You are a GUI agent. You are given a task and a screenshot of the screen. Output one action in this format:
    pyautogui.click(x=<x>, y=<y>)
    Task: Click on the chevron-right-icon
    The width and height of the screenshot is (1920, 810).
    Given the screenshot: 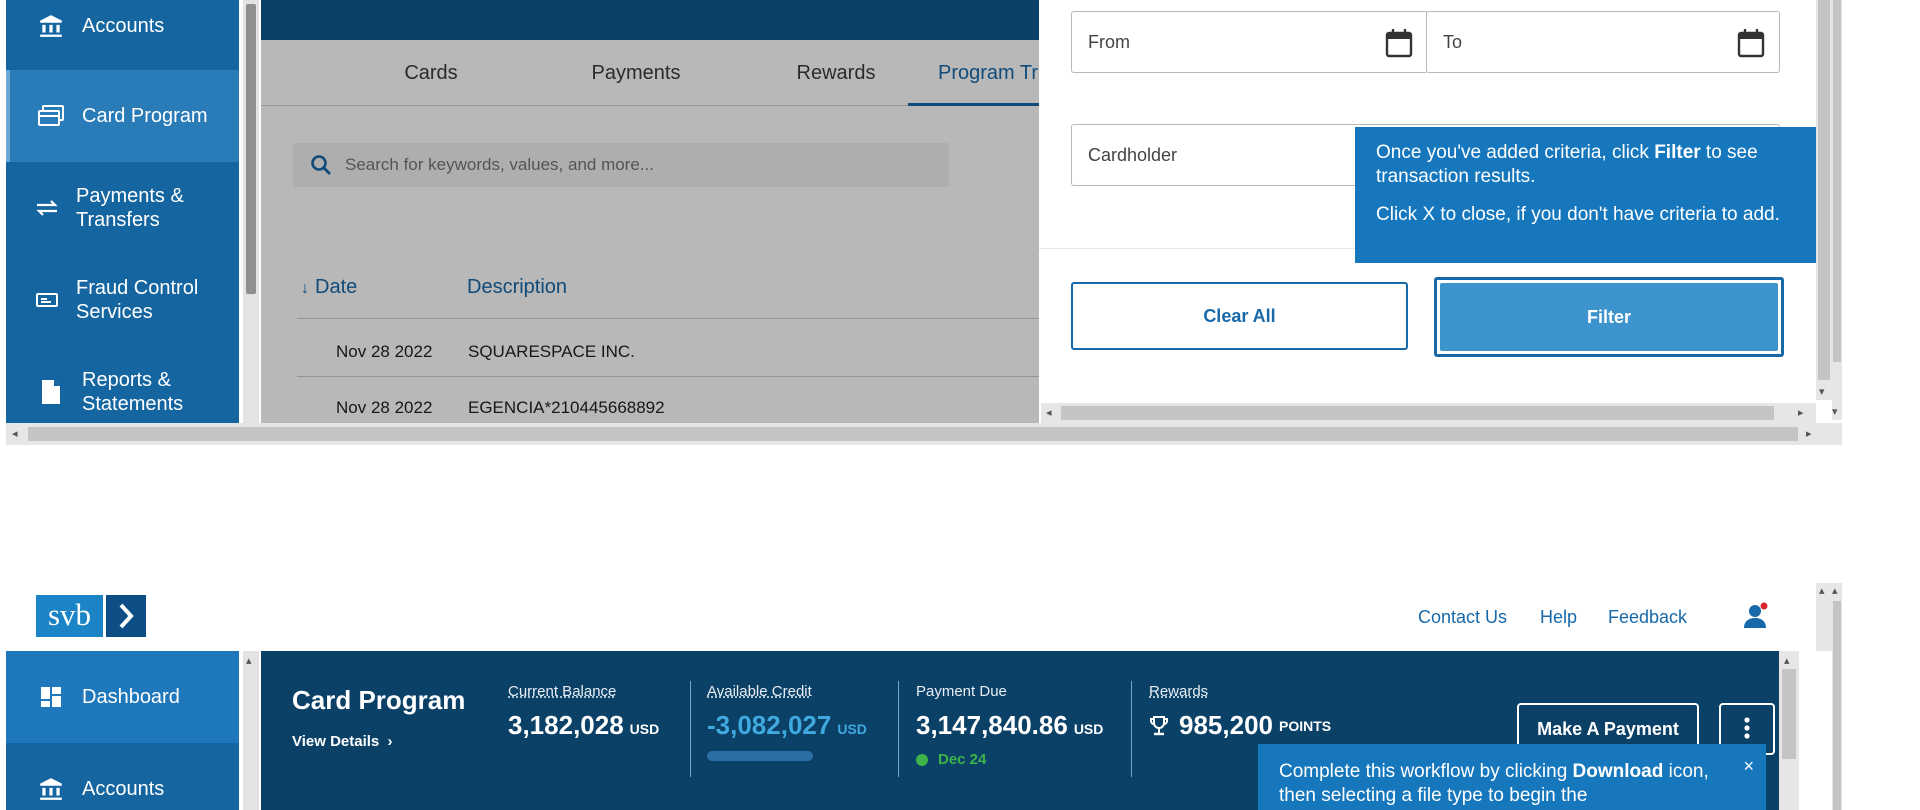 What is the action you would take?
    pyautogui.click(x=126, y=616)
    